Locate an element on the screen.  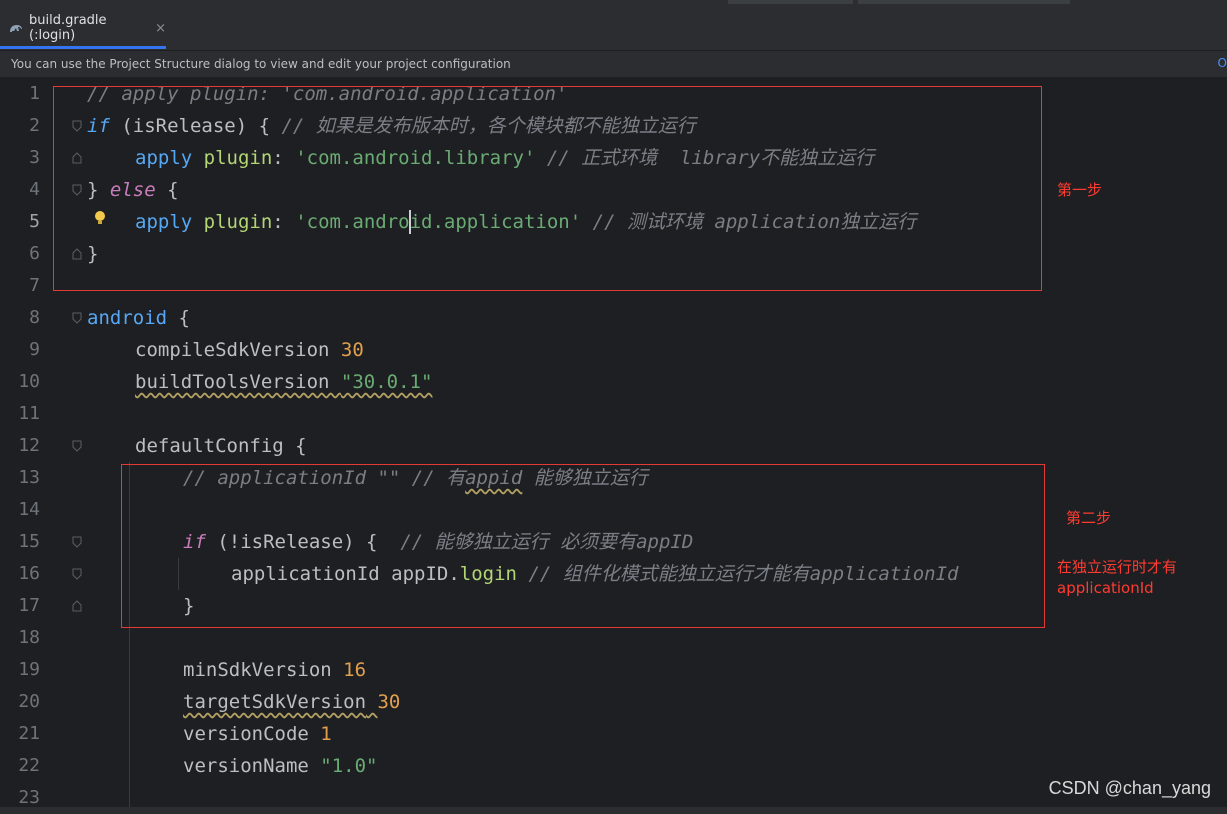
tab-title: build.gradle (:login) is located at coordinates (68, 28).